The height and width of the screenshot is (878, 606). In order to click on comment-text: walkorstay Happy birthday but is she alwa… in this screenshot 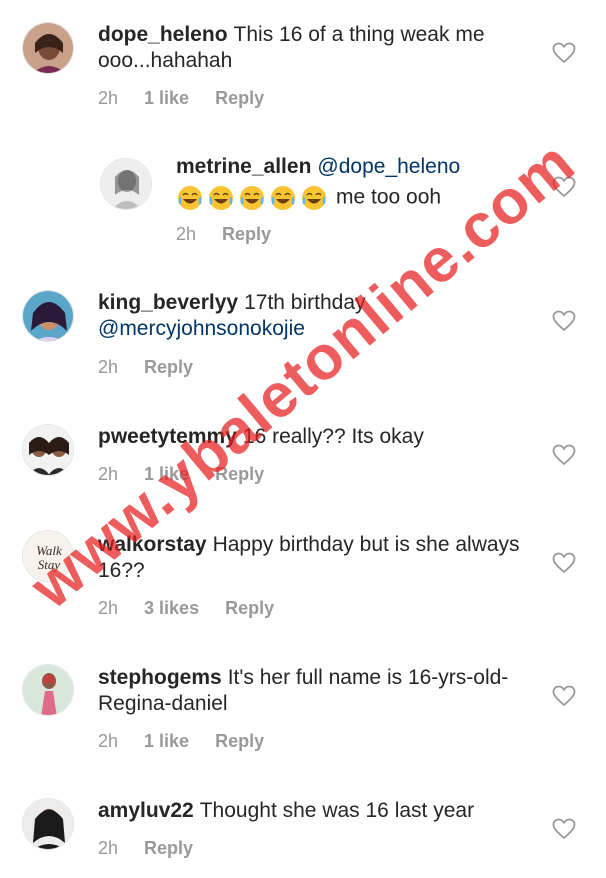, I will do `click(318, 558)`.